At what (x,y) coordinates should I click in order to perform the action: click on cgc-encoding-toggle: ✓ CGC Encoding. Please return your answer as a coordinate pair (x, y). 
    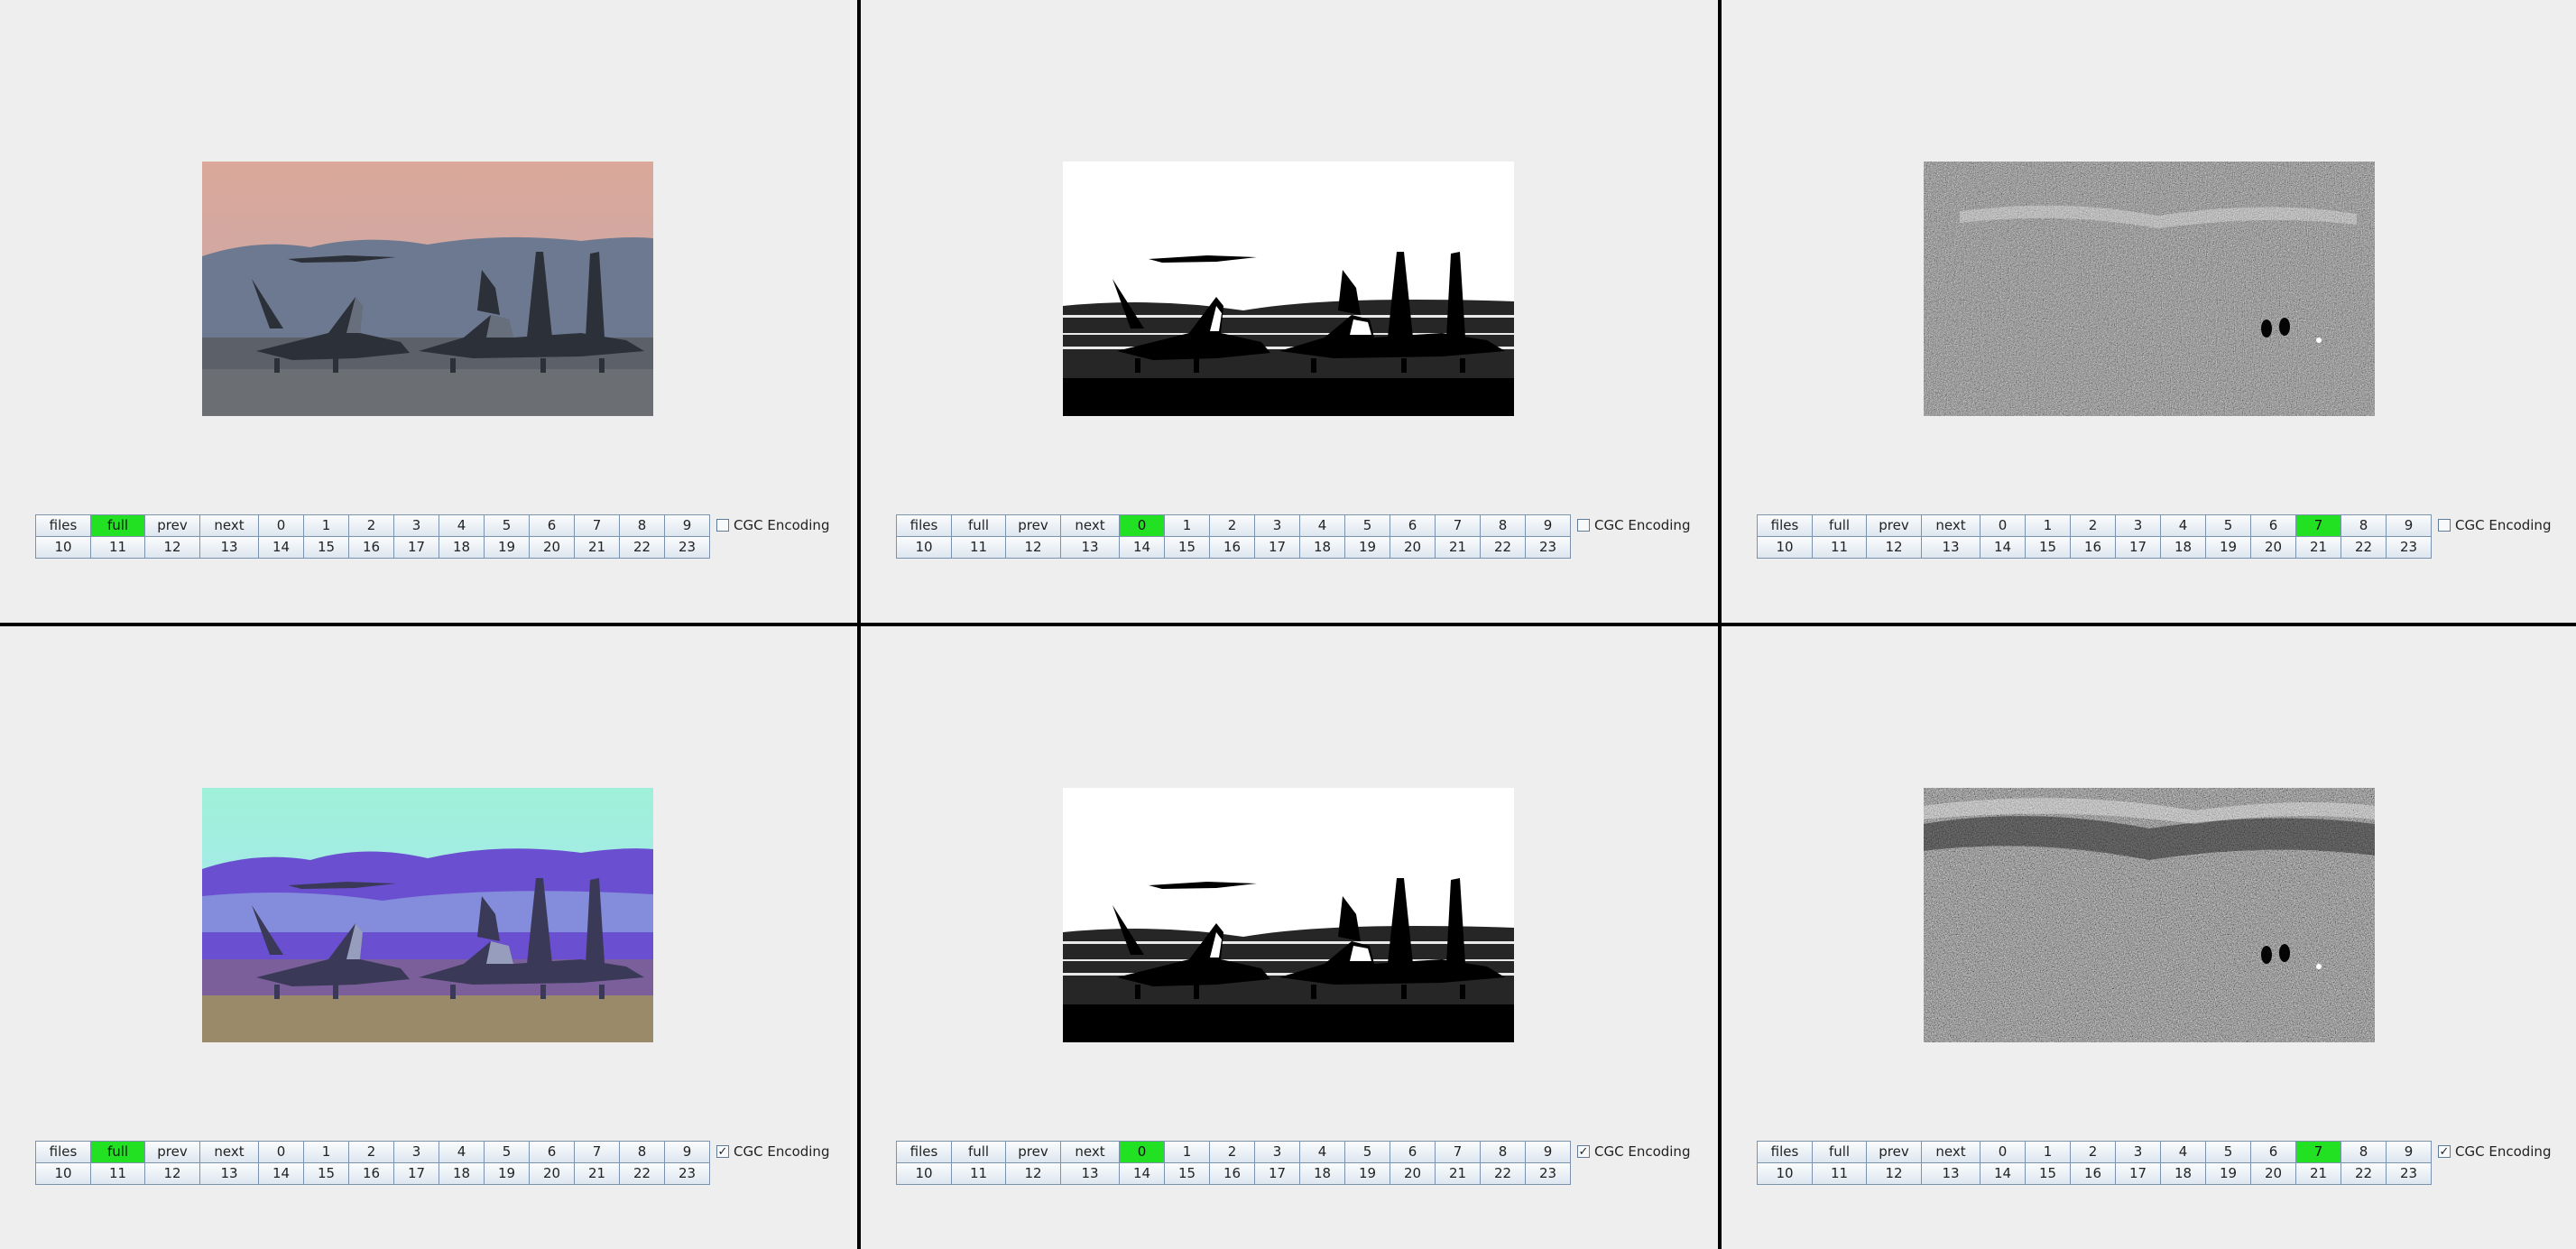
    Looking at the image, I should click on (1633, 1151).